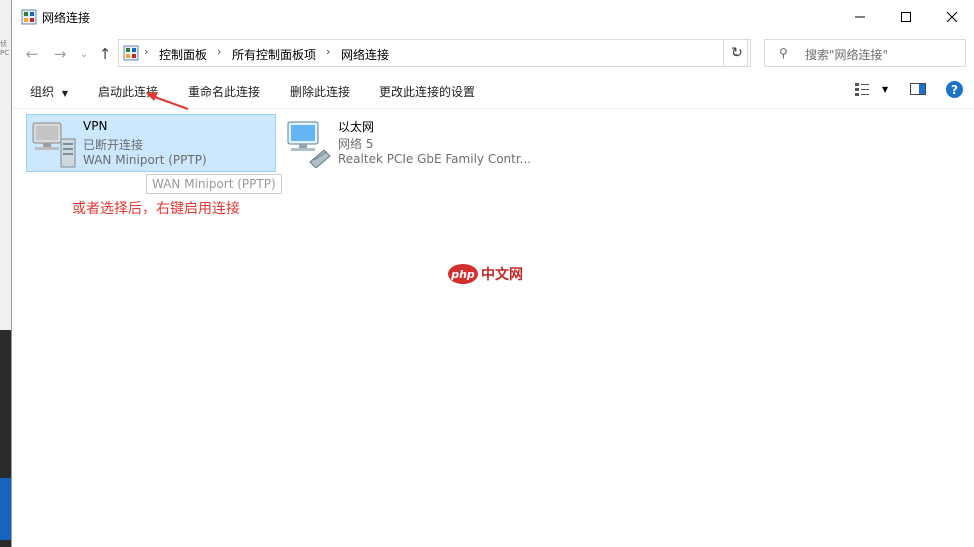 Image resolution: width=974 pixels, height=547 pixels. I want to click on connection-status: 网络 5, so click(356, 144).